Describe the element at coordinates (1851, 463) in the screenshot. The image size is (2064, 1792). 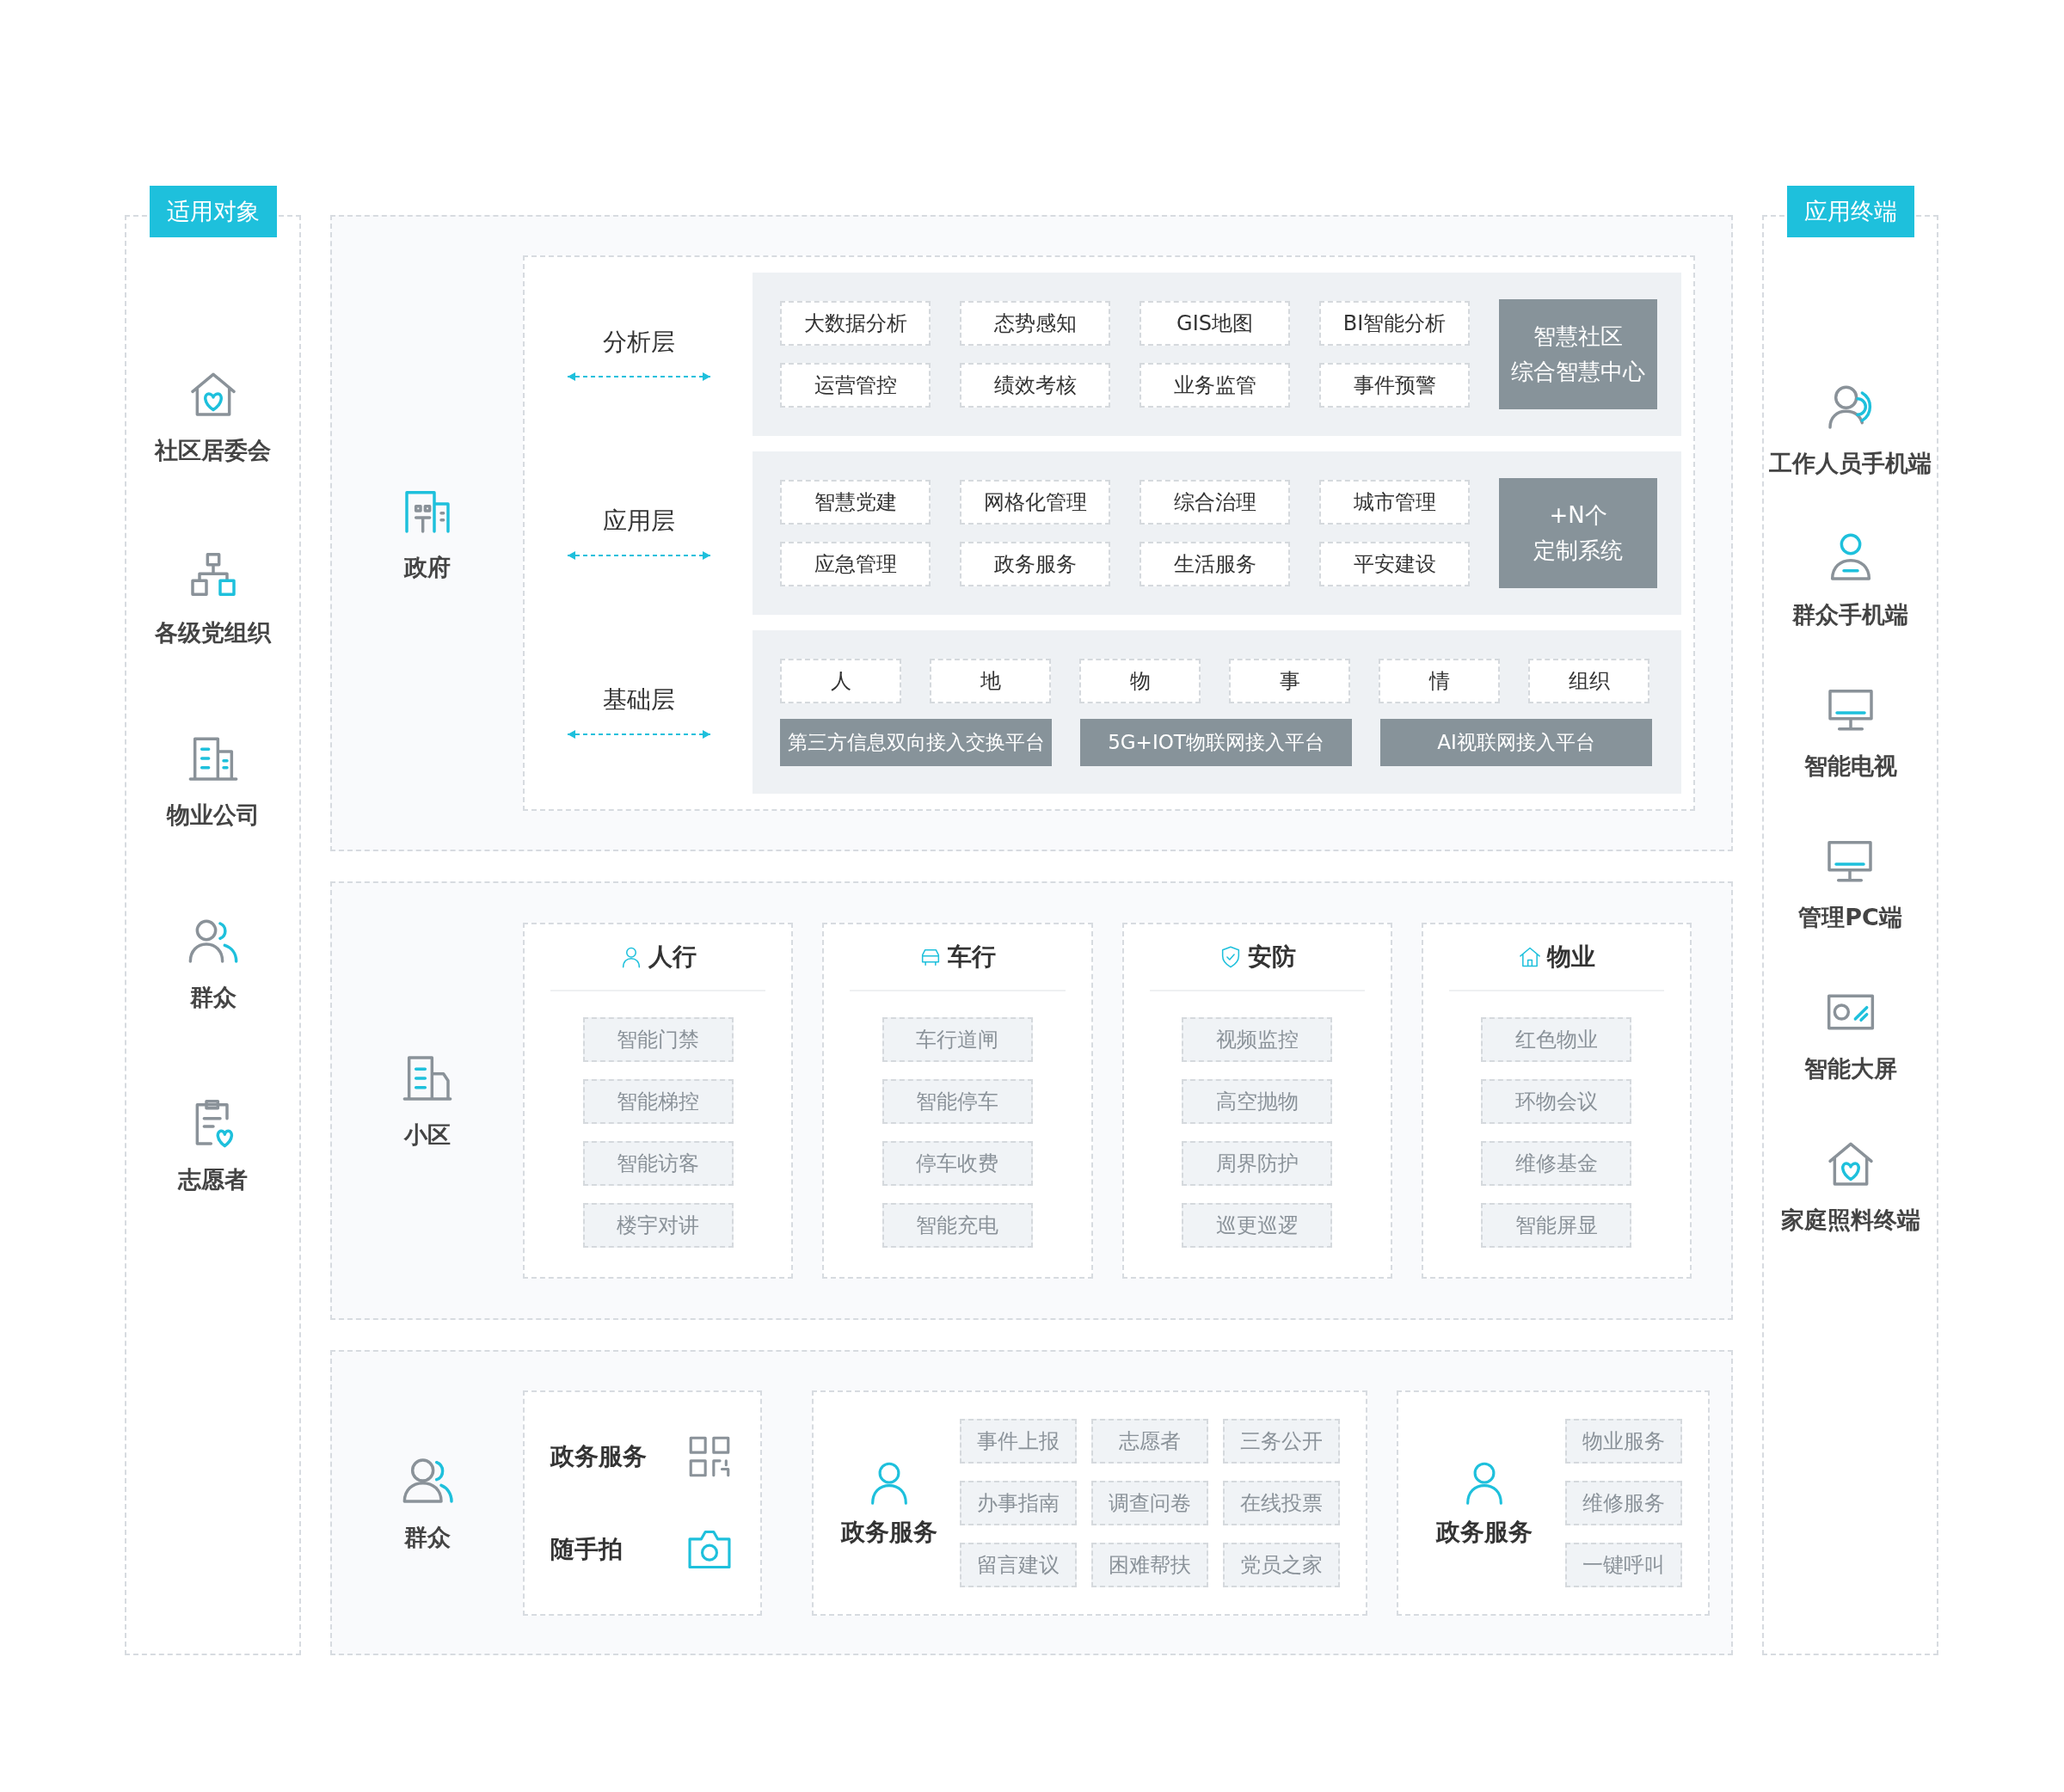
I see `terminal-label: 工作人员手机端` at that location.